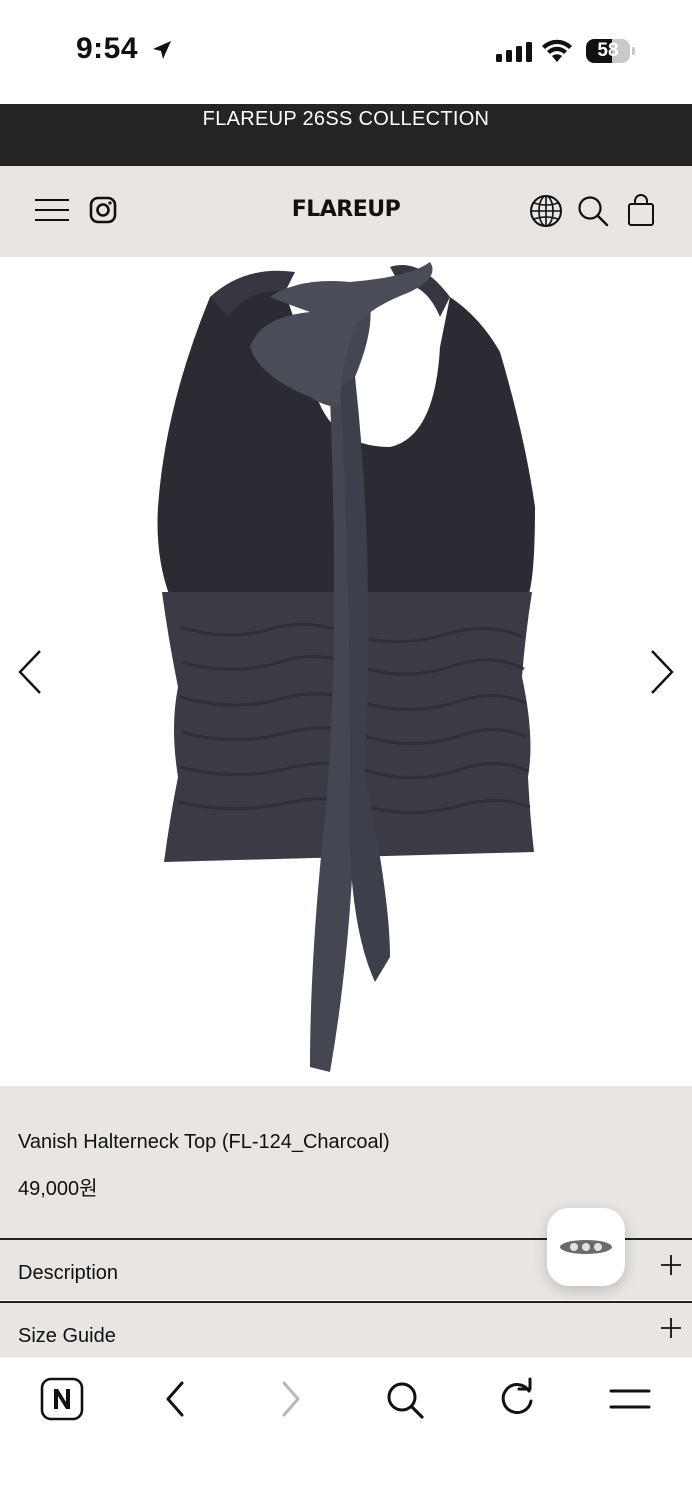  Describe the element at coordinates (32, 672) in the screenshot. I see `chevron-left-icon` at that location.